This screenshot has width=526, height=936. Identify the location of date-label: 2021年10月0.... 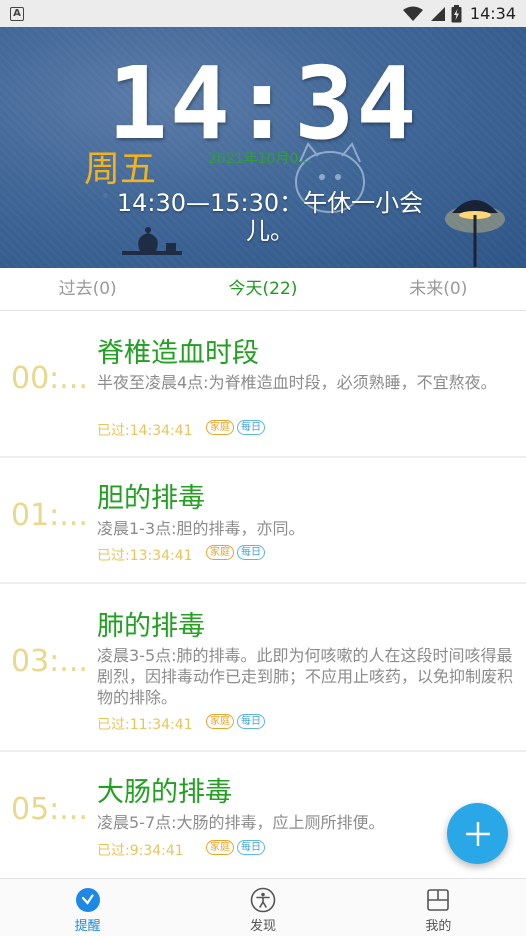
(260, 159).